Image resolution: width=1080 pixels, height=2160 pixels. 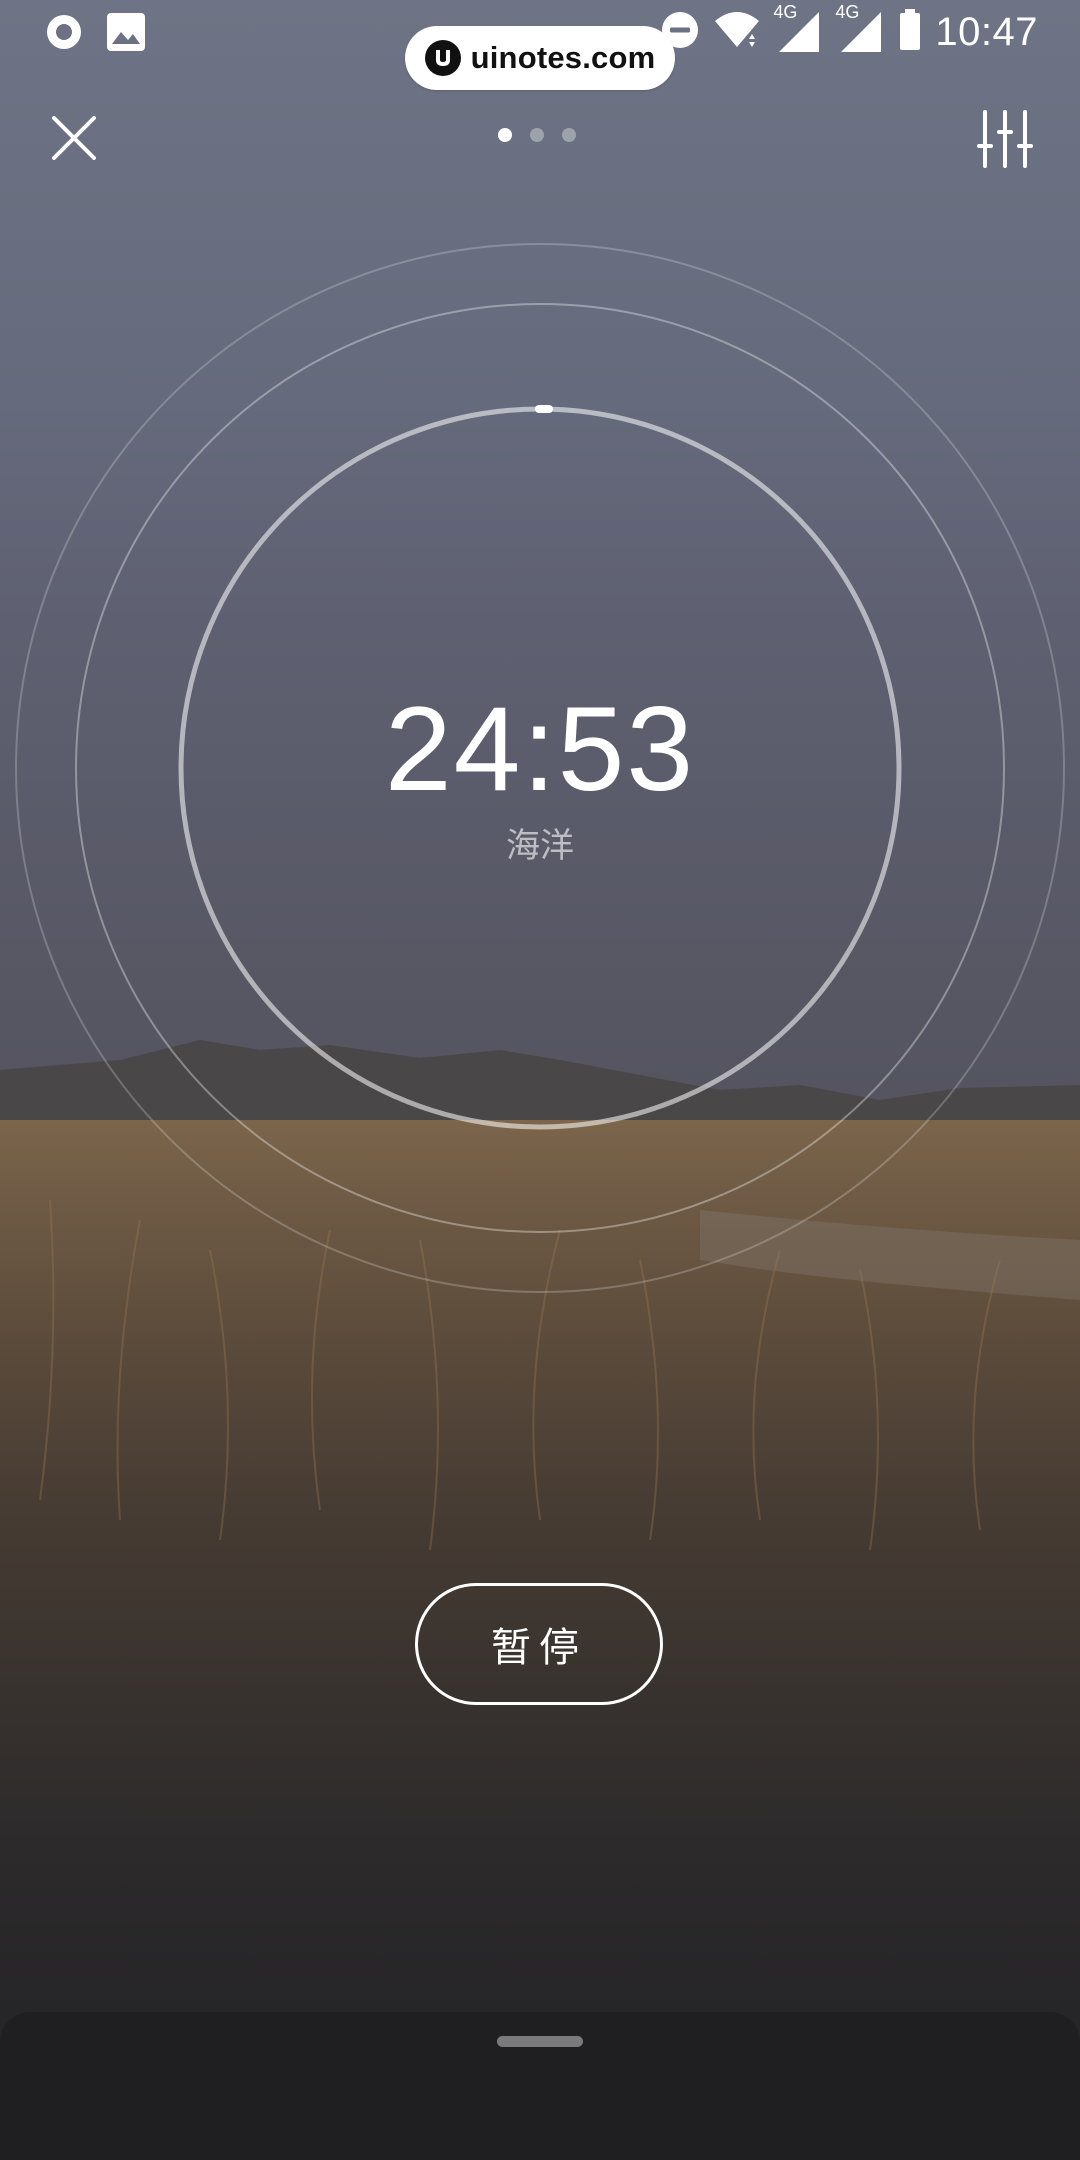 I want to click on close-button, so click(x=74, y=138).